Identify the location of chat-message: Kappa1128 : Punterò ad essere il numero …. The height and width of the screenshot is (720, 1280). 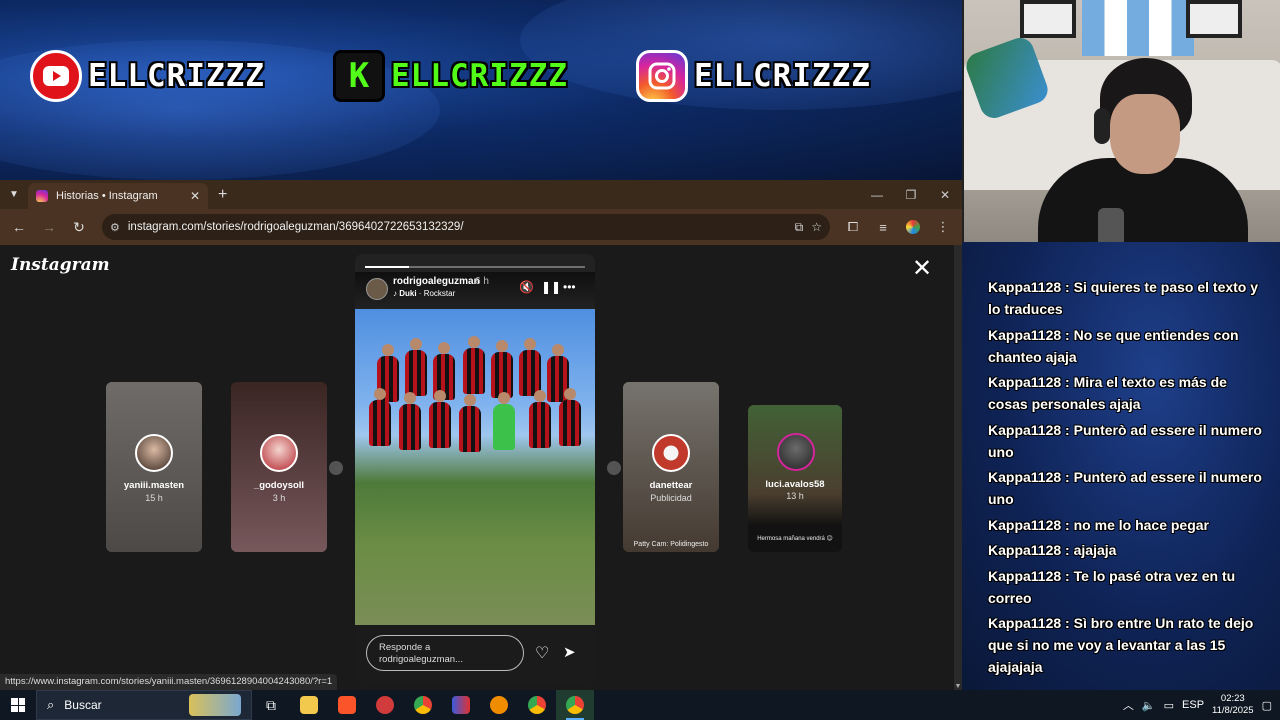
(1125, 488).